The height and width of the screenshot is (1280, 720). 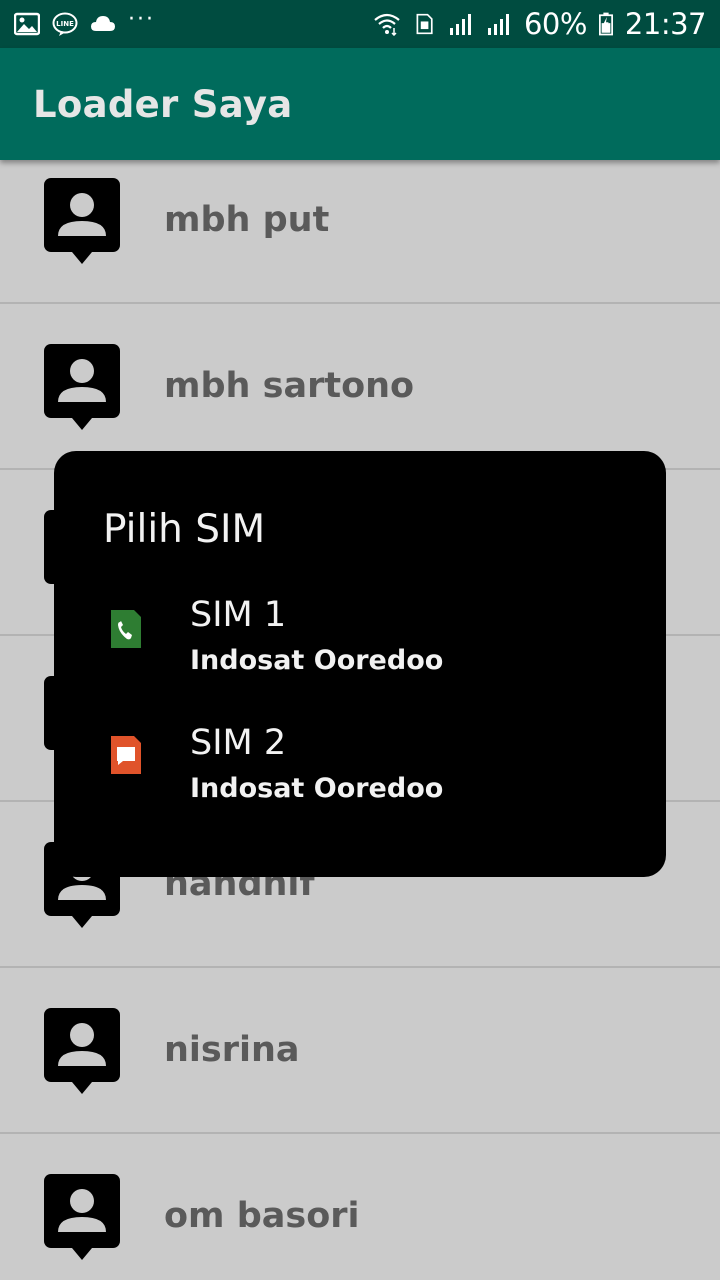 What do you see at coordinates (238, 615) in the screenshot?
I see `sim-option-name: SIM 1` at bounding box center [238, 615].